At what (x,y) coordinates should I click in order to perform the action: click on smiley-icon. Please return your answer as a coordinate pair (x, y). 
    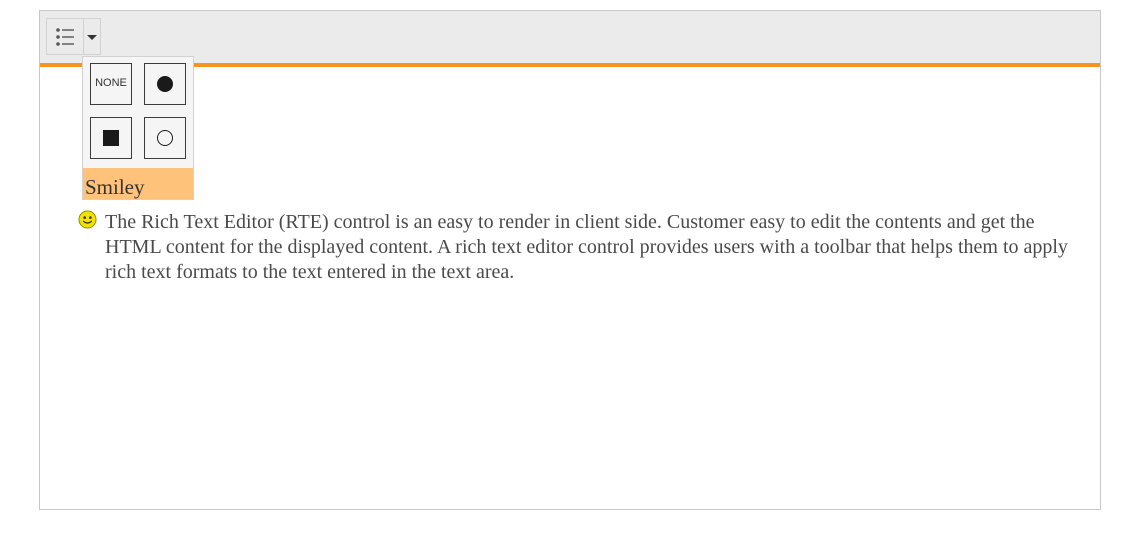
    Looking at the image, I should click on (87, 219).